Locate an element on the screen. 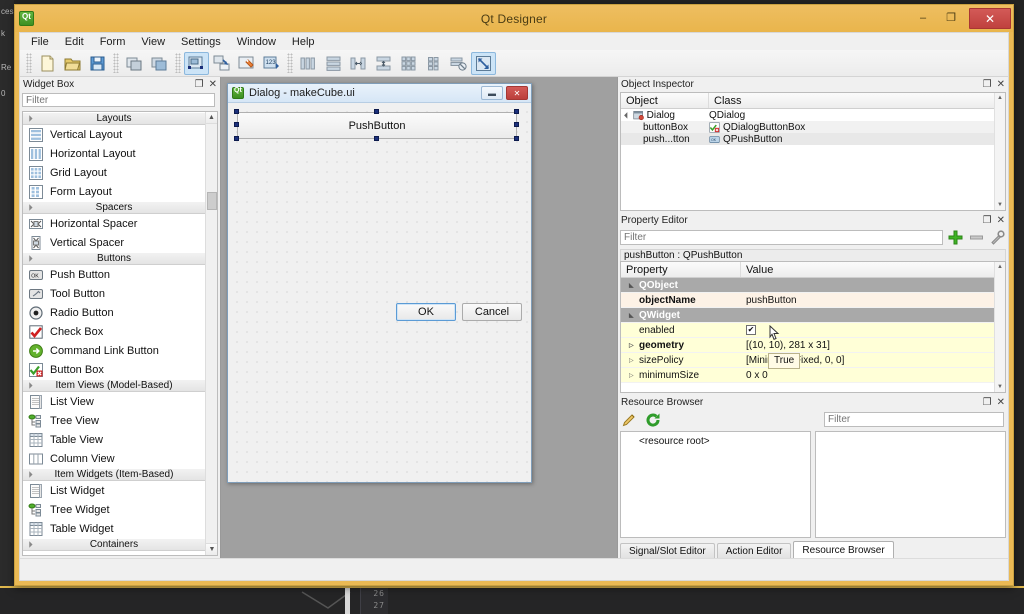 This screenshot has width=1024, height=614. widget-box-close-button: ✕ is located at coordinates (213, 84).